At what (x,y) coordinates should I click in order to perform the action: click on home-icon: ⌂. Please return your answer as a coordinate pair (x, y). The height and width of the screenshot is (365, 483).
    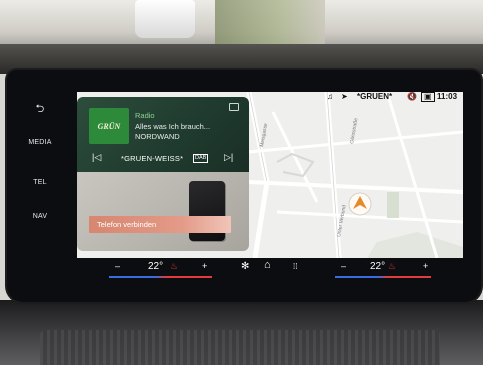
    Looking at the image, I should click on (267, 265).